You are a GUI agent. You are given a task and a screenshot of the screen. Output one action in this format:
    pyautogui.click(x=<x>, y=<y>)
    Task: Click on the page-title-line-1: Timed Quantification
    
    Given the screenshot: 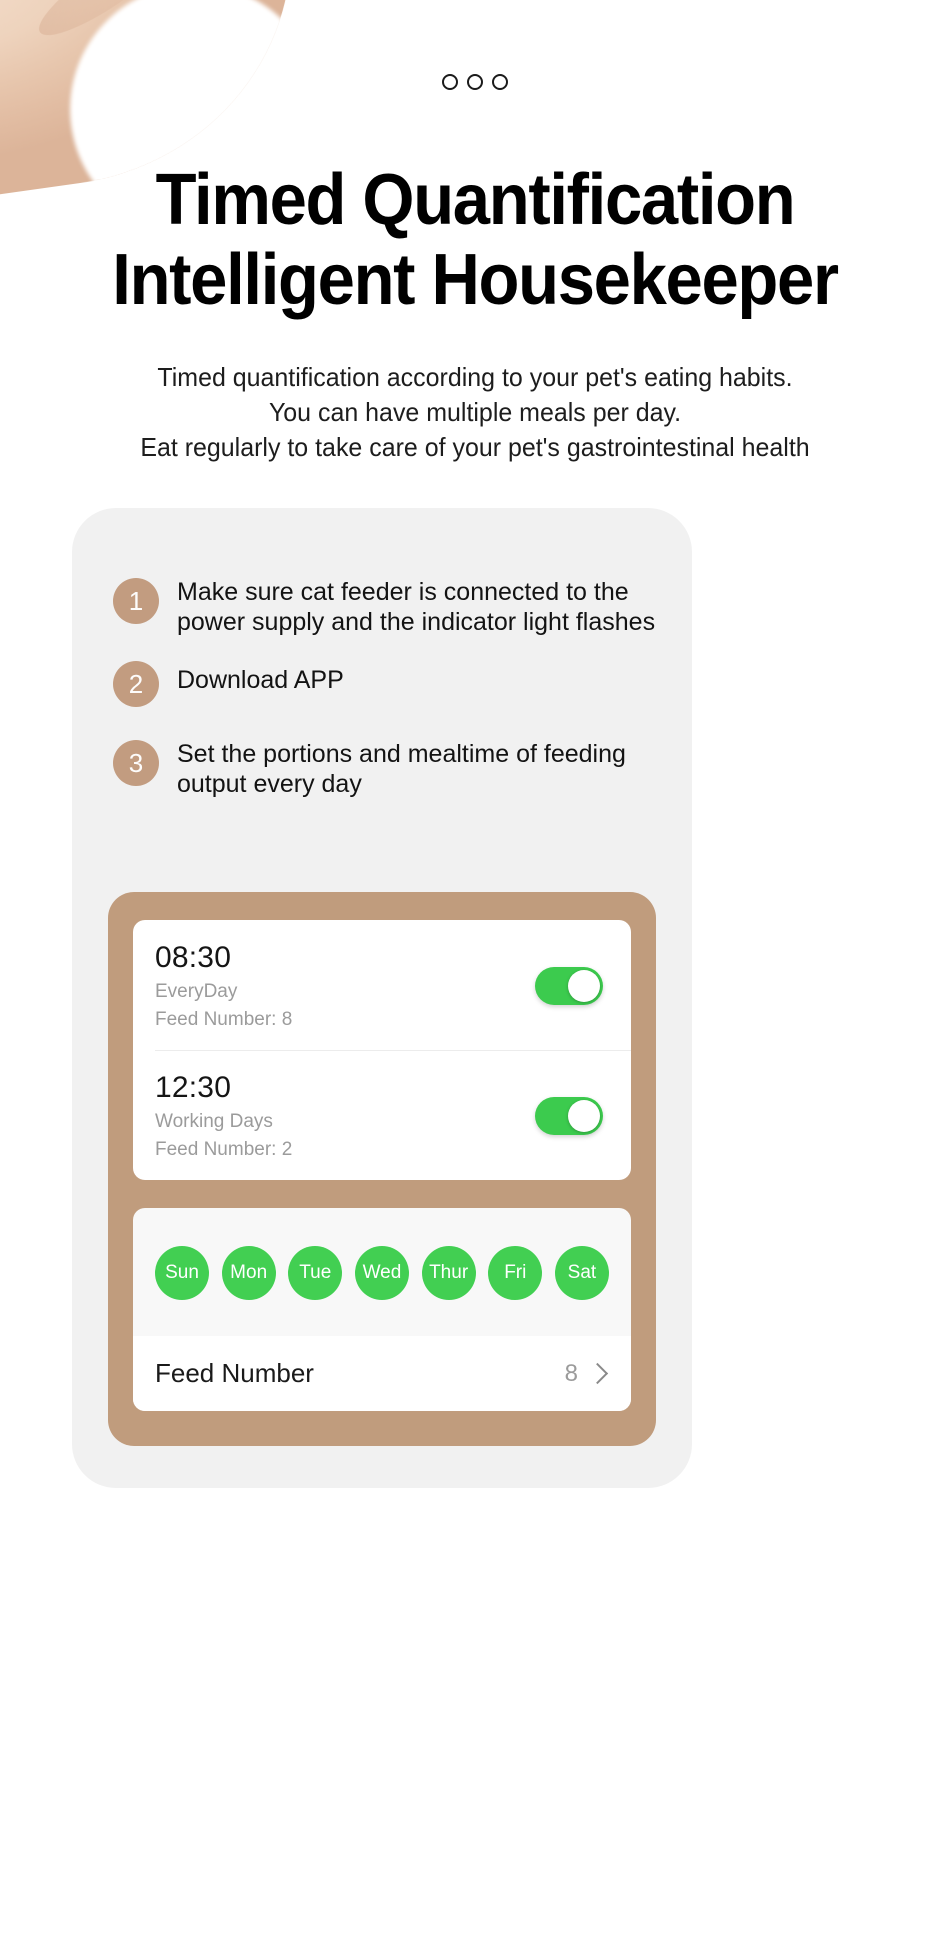 What is the action you would take?
    pyautogui.click(x=475, y=200)
    